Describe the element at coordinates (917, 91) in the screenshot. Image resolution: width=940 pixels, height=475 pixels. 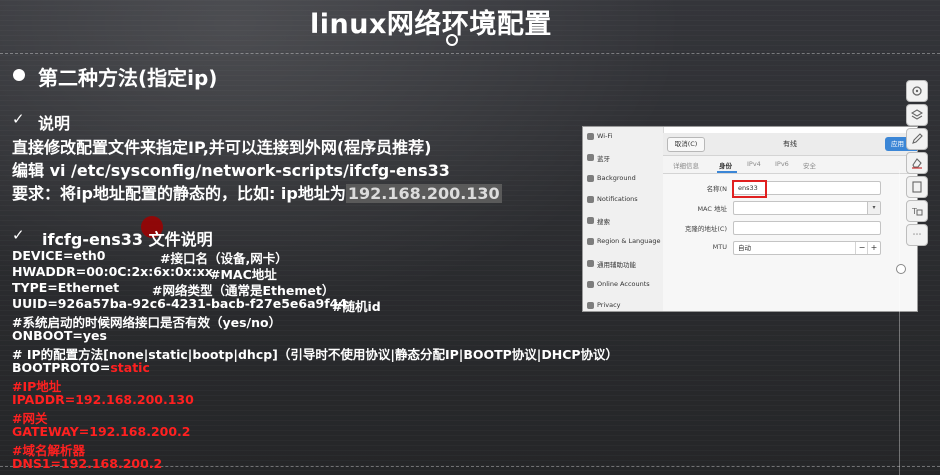
I see `pen-icon` at that location.